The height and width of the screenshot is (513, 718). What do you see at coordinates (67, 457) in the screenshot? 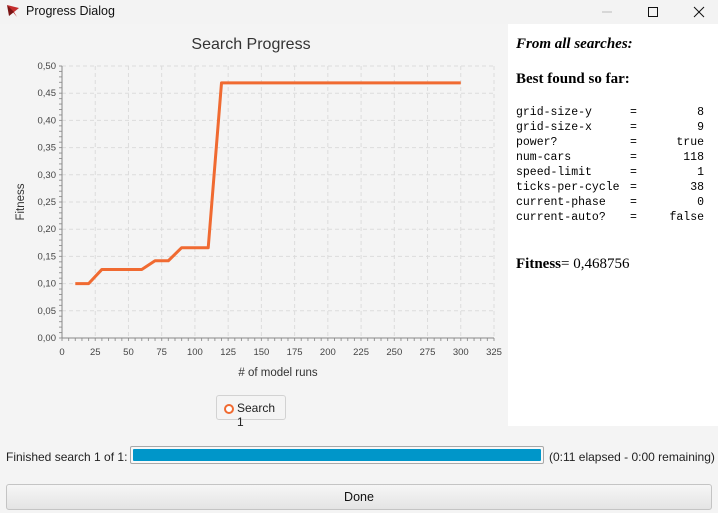
I see `status-label: Finished search 1 of 1:` at bounding box center [67, 457].